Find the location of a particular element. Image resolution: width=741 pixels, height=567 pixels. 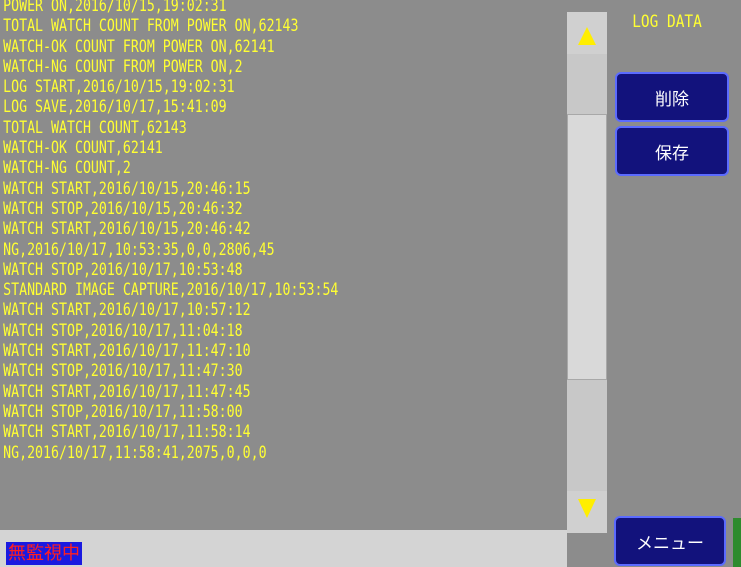

scroll-up-button is located at coordinates (587, 33).